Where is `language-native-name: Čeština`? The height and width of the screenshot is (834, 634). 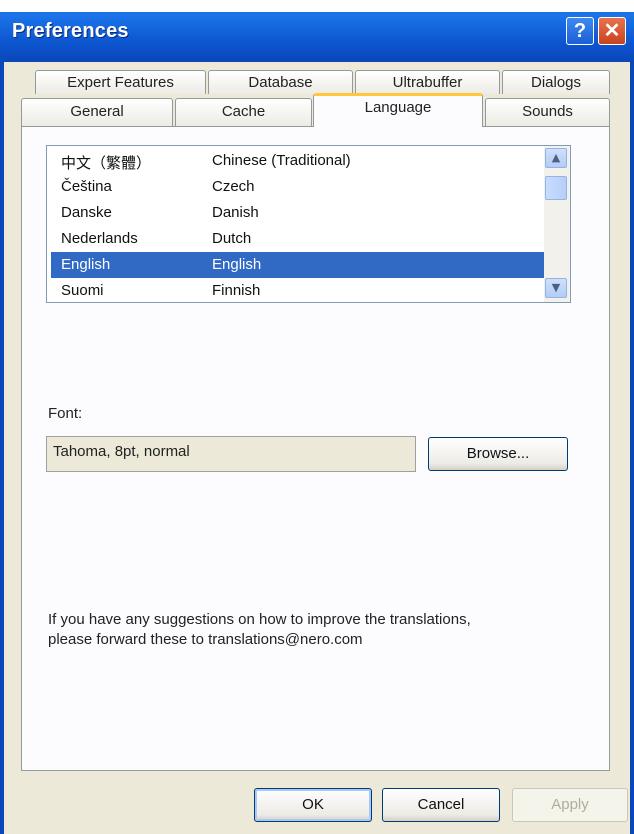
language-native-name: Čeština is located at coordinates (86, 186).